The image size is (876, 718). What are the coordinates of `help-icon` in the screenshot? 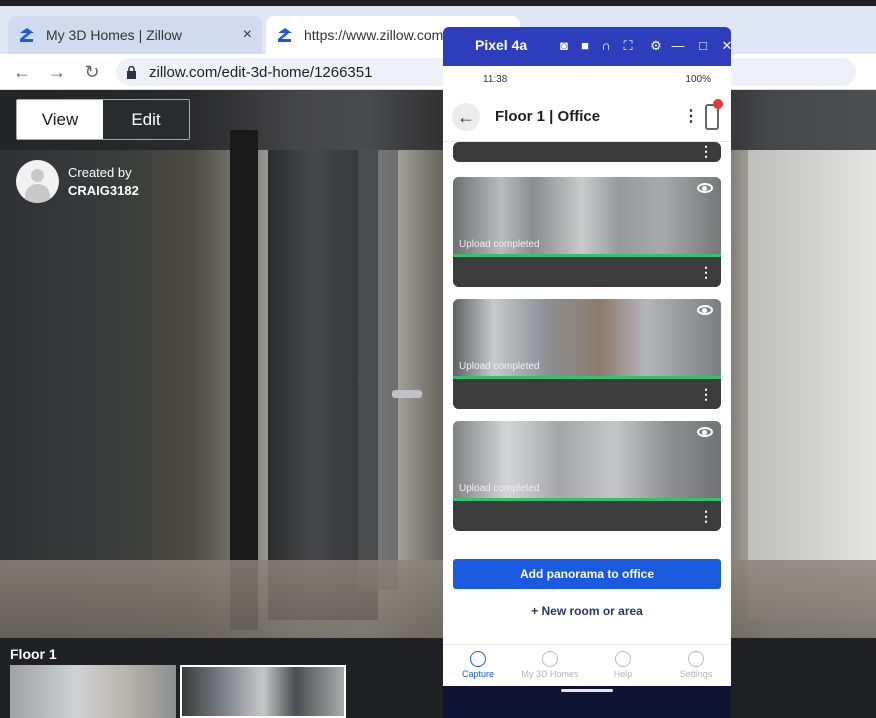 It's located at (623, 659).